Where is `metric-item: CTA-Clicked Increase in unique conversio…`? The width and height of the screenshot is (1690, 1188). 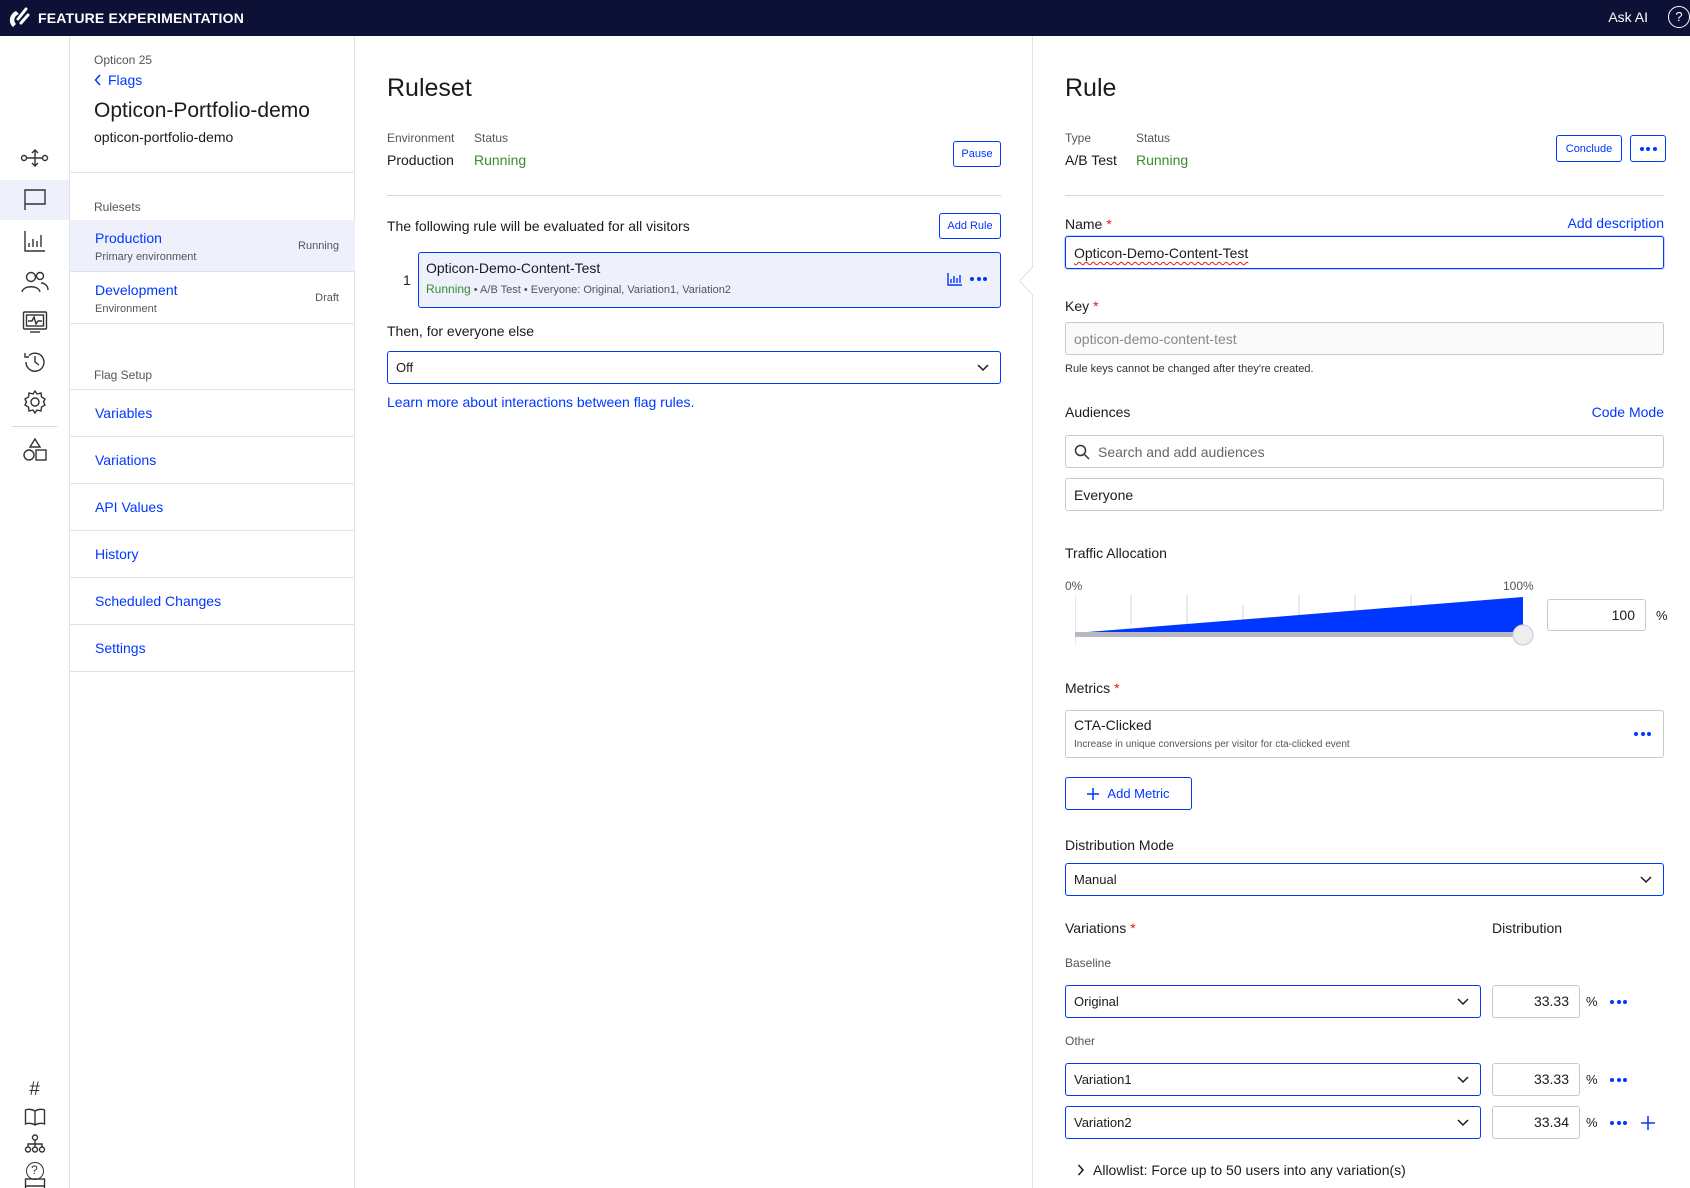 metric-item: CTA-Clicked Increase in unique conversio… is located at coordinates (1364, 734).